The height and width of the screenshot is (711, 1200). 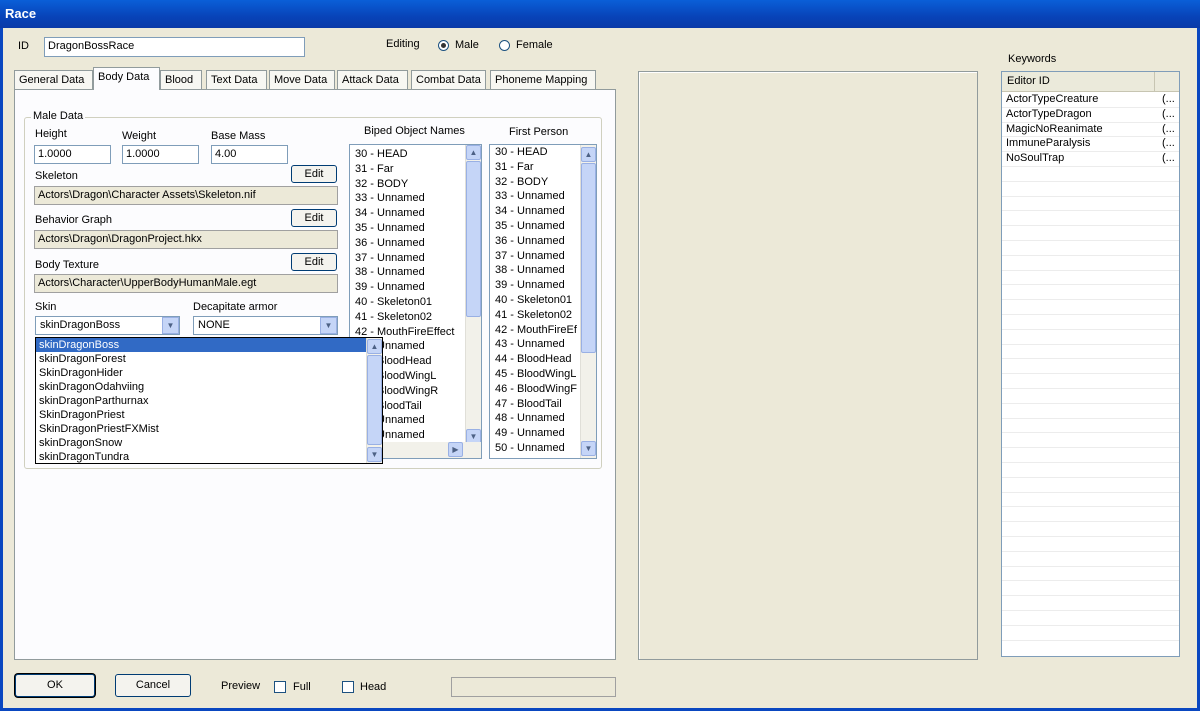 What do you see at coordinates (209, 457) in the screenshot?
I see `skin-option: skinDragonTundra` at bounding box center [209, 457].